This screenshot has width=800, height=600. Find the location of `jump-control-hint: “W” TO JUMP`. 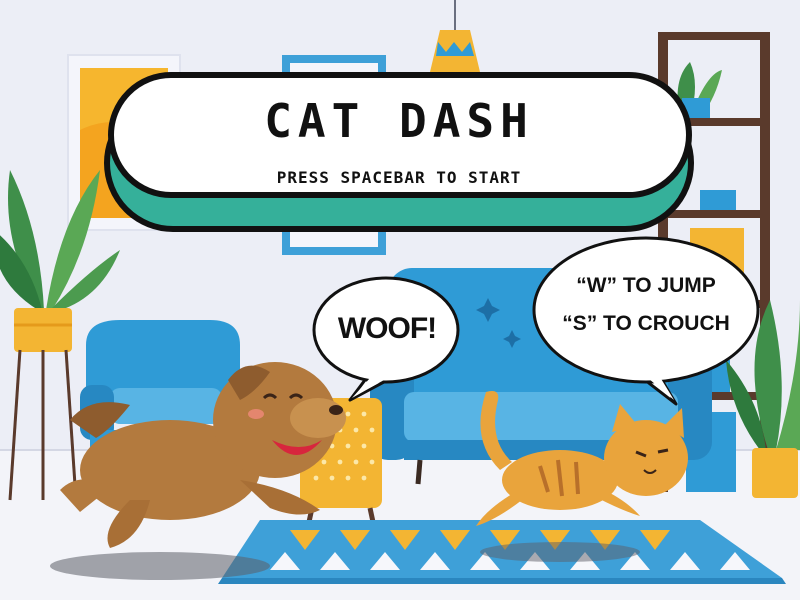

jump-control-hint: “W” TO JUMP is located at coordinates (646, 285).